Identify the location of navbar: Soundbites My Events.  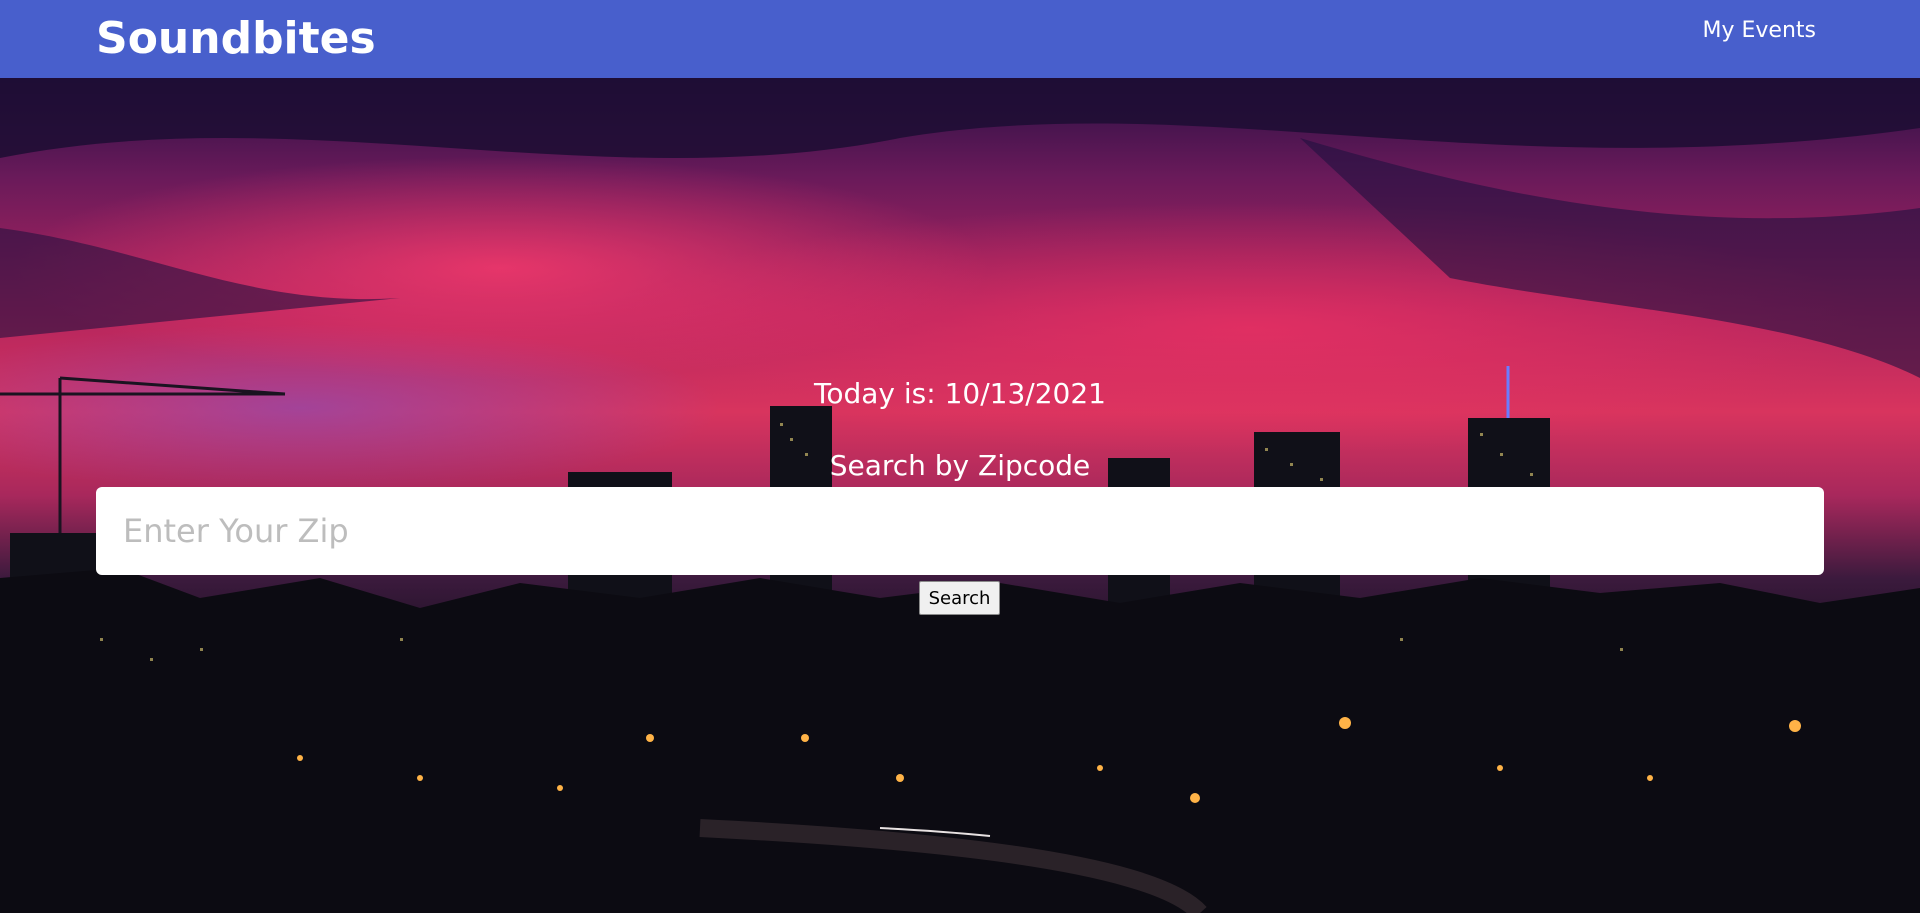
(960, 39).